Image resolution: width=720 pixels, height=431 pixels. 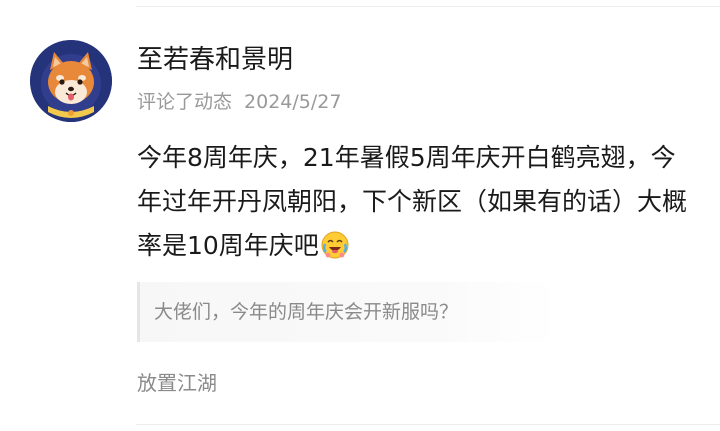 I want to click on shiba-dog-avatar-icon, so click(x=71, y=81).